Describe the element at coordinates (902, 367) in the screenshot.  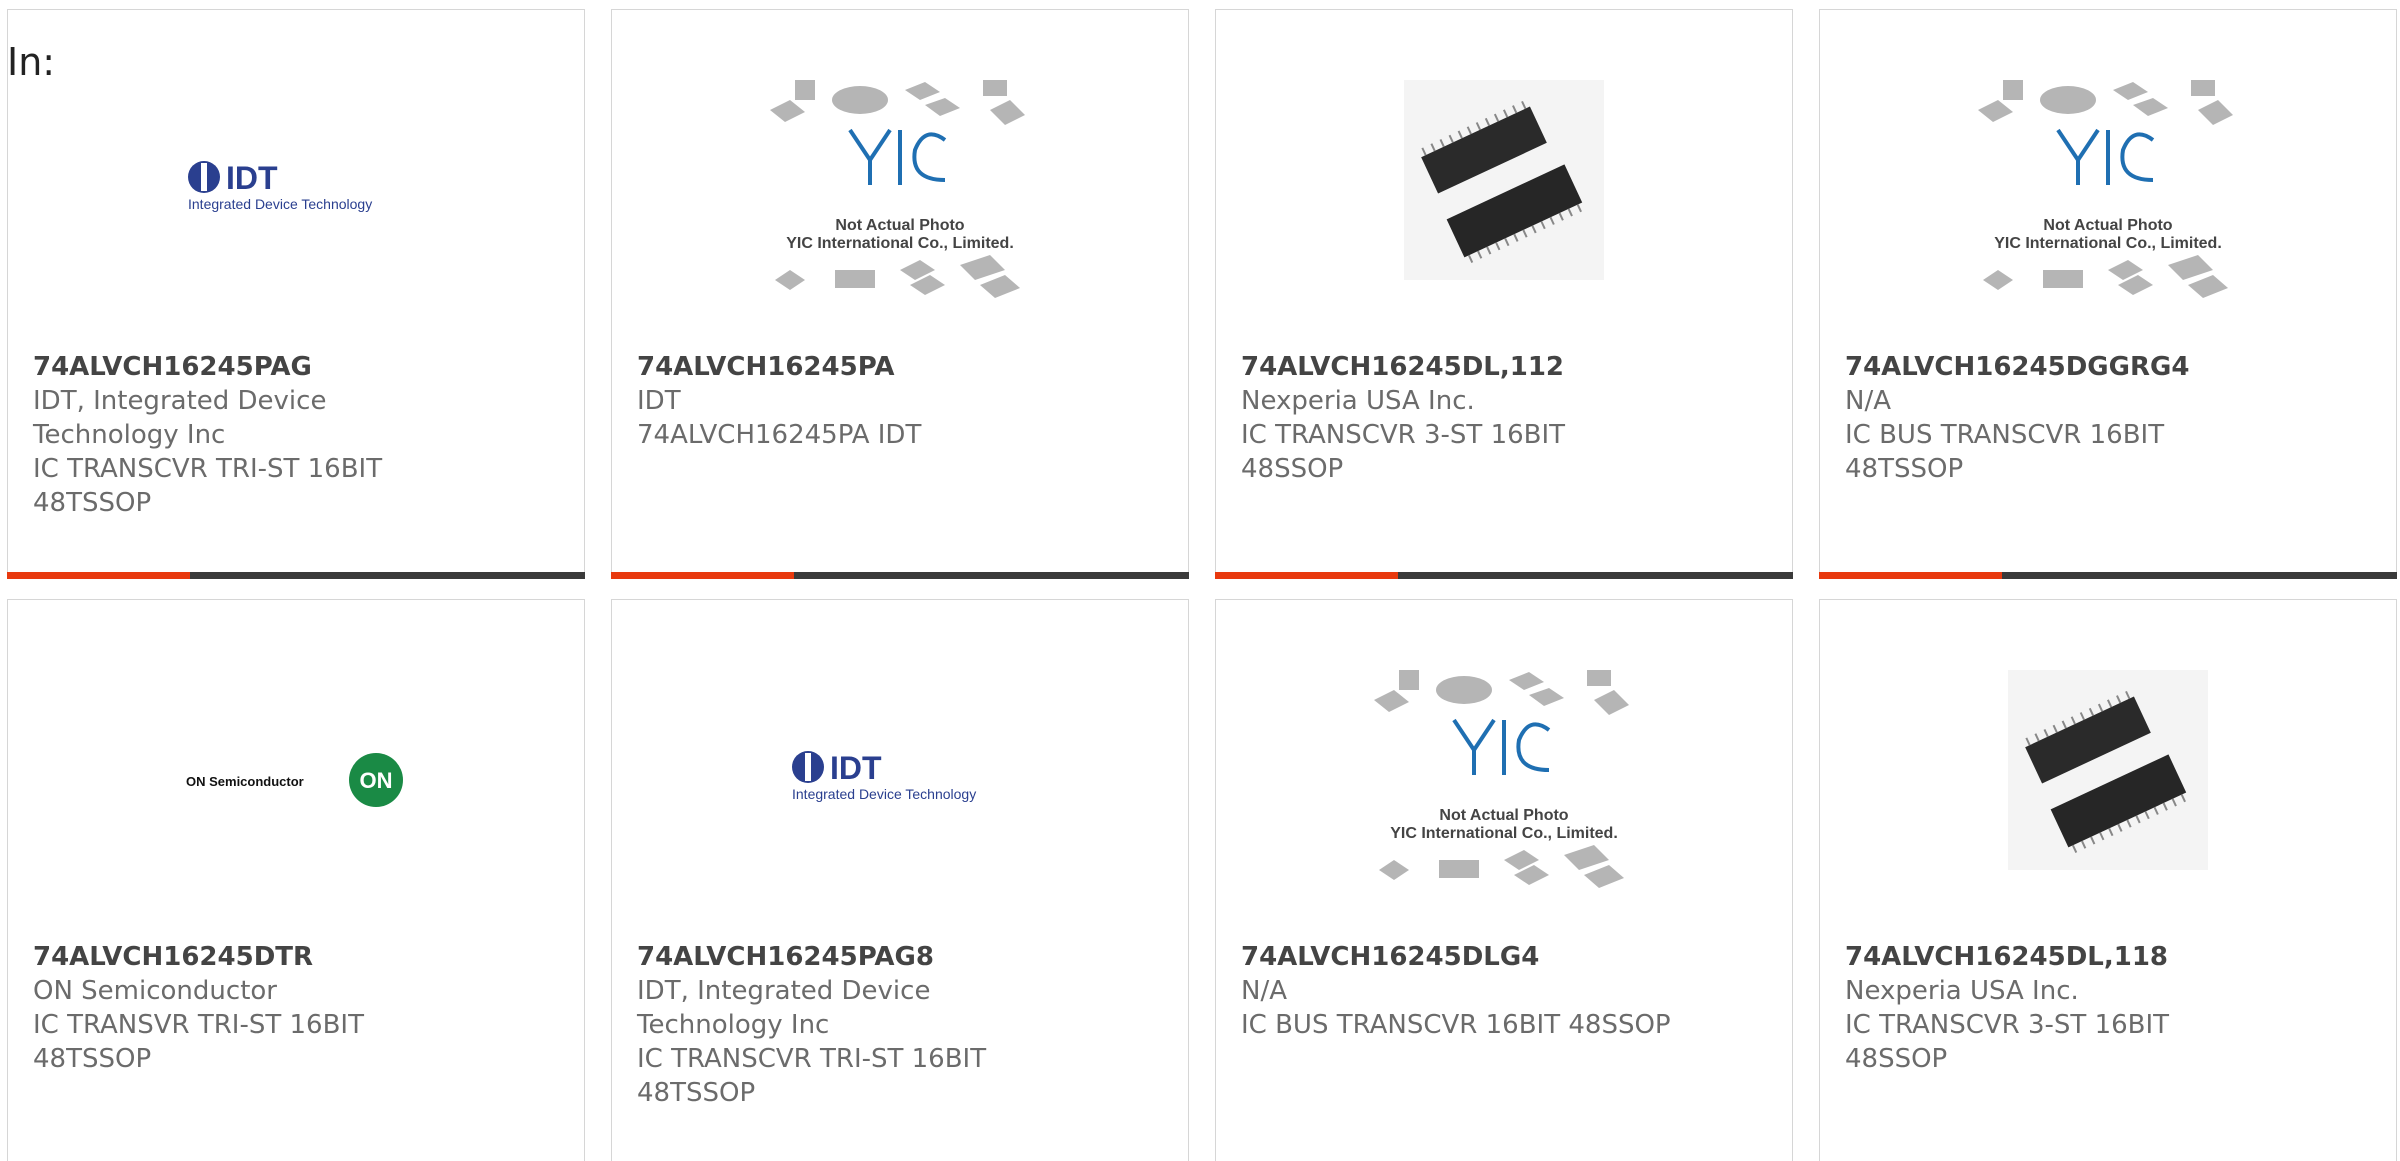
I see `part-number: 74ALVCH16245PA` at that location.